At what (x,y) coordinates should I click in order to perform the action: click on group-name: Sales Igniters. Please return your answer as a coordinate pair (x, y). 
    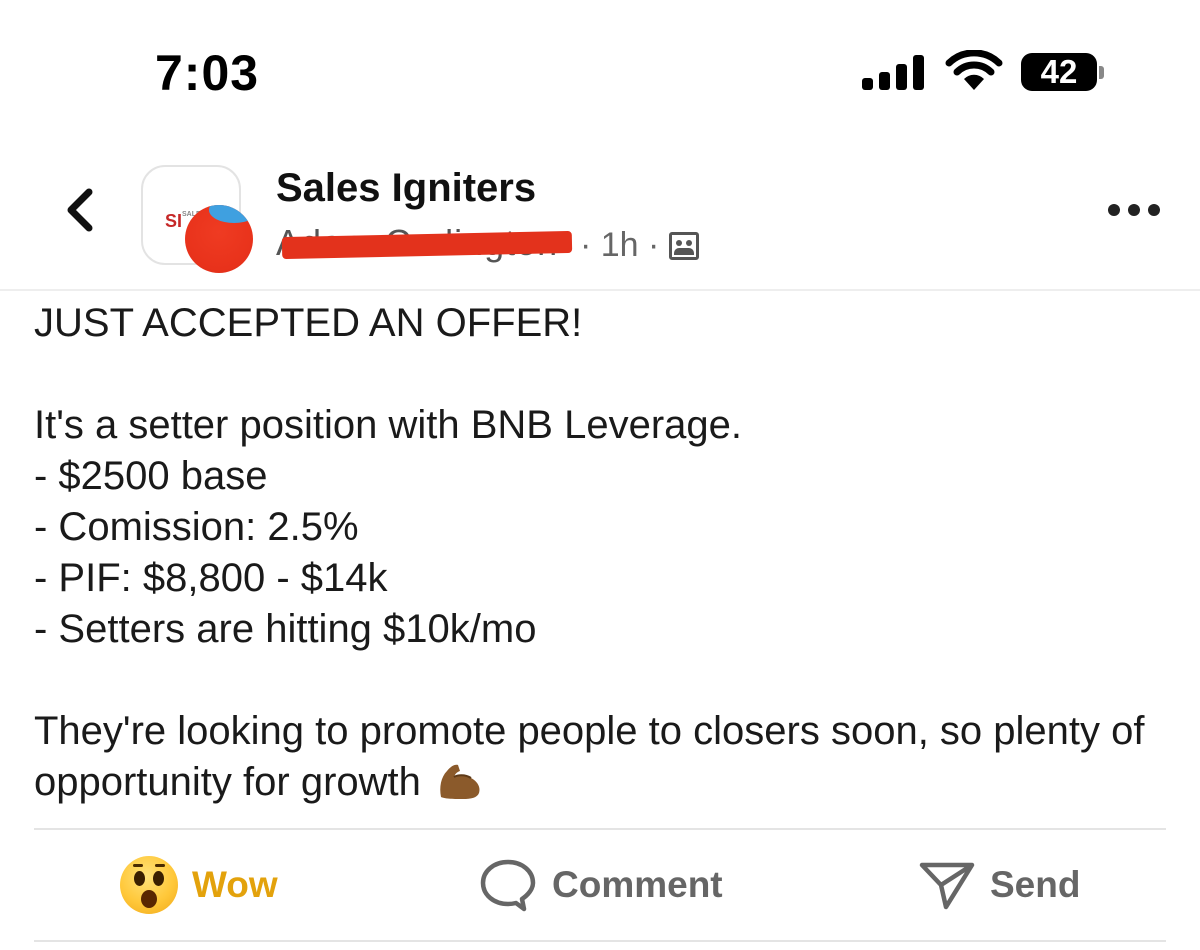
    Looking at the image, I should click on (406, 188).